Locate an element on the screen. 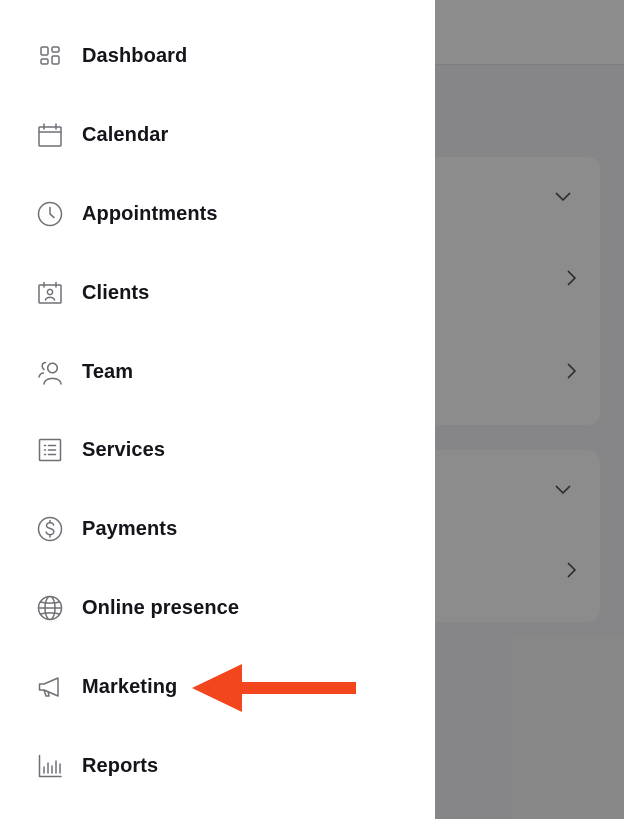 Image resolution: width=624 pixels, height=819 pixels. clock-icon is located at coordinates (50, 214).